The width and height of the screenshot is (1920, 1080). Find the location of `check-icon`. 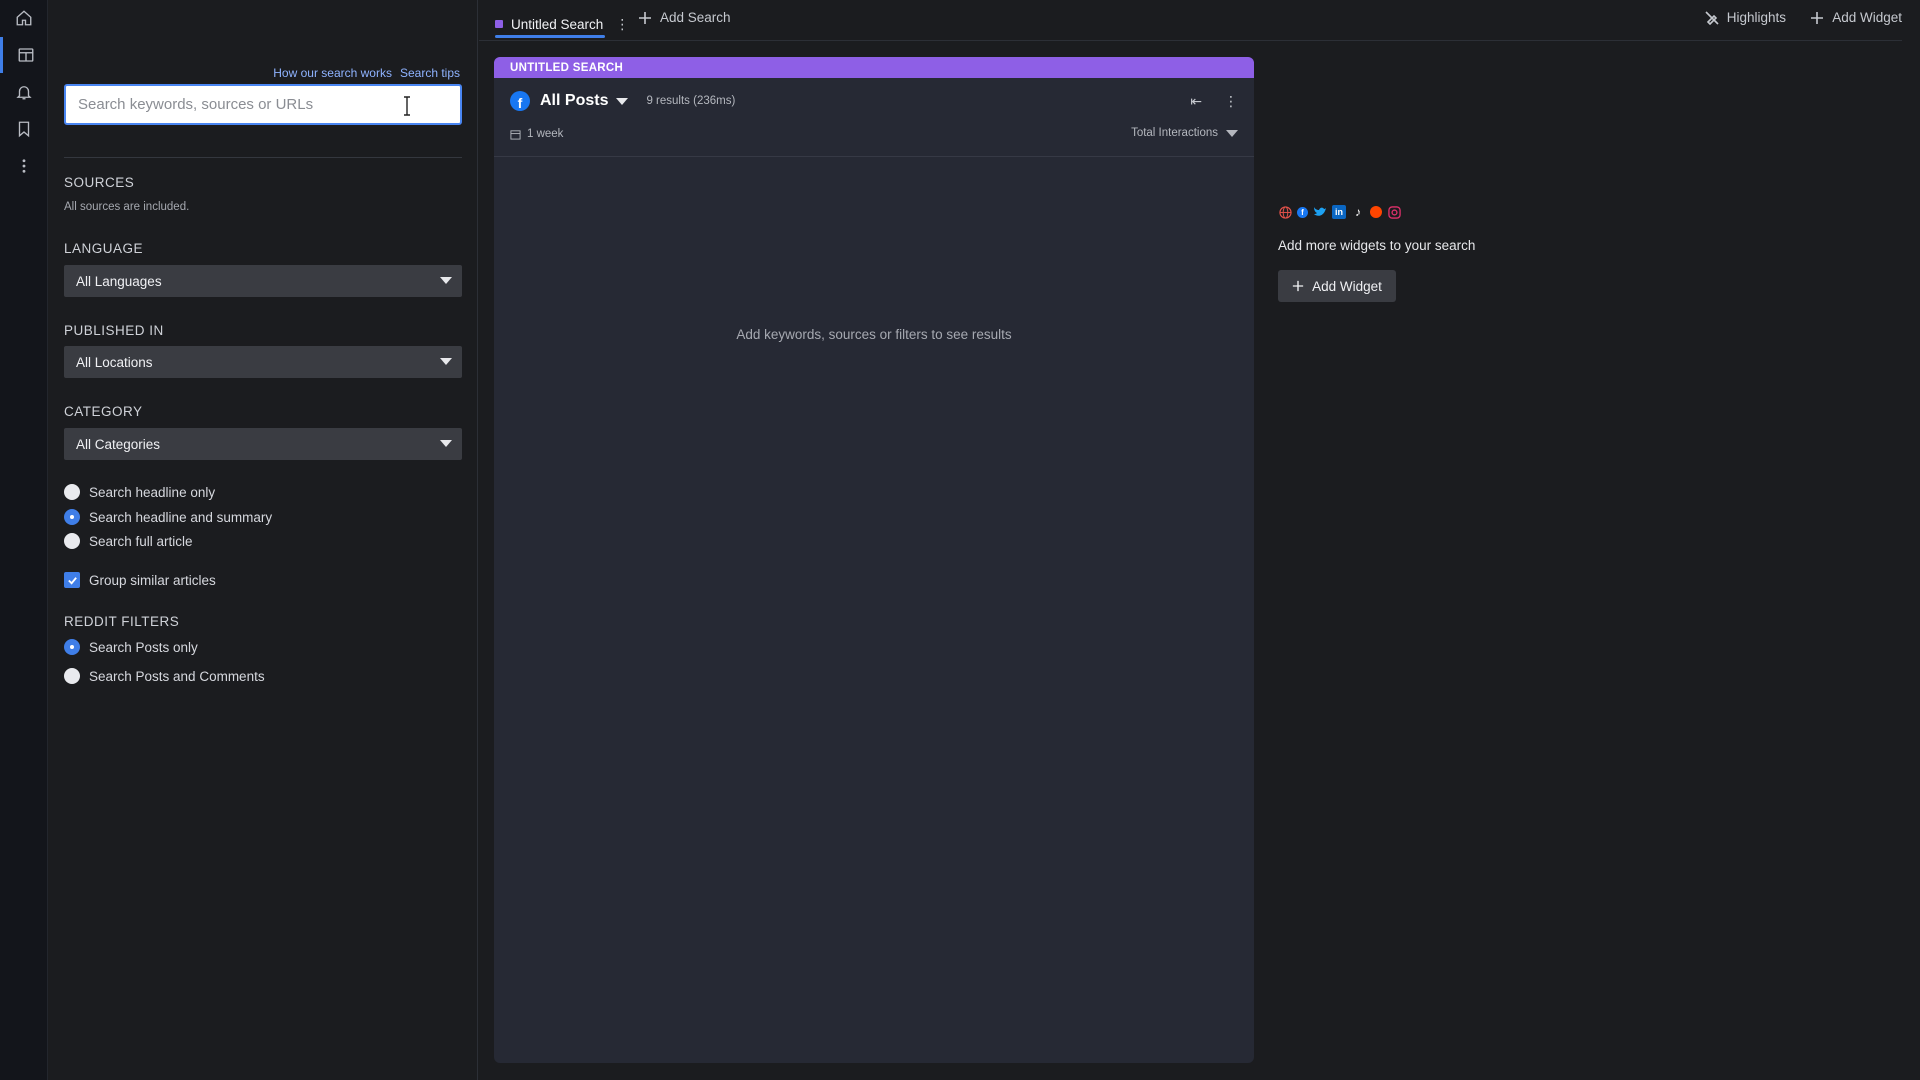

check-icon is located at coordinates (72, 580).